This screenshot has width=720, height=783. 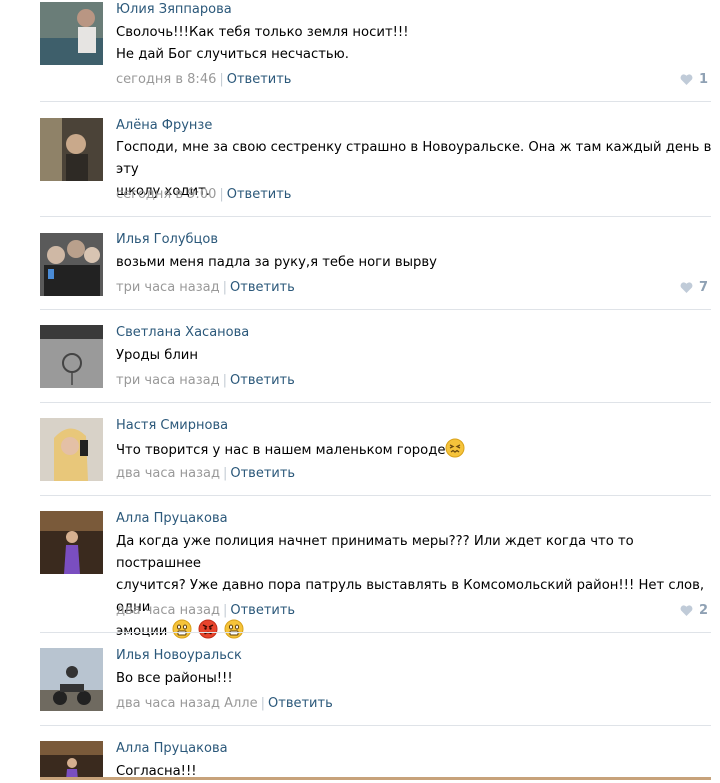 What do you see at coordinates (703, 610) in the screenshot?
I see `like-count: 2` at bounding box center [703, 610].